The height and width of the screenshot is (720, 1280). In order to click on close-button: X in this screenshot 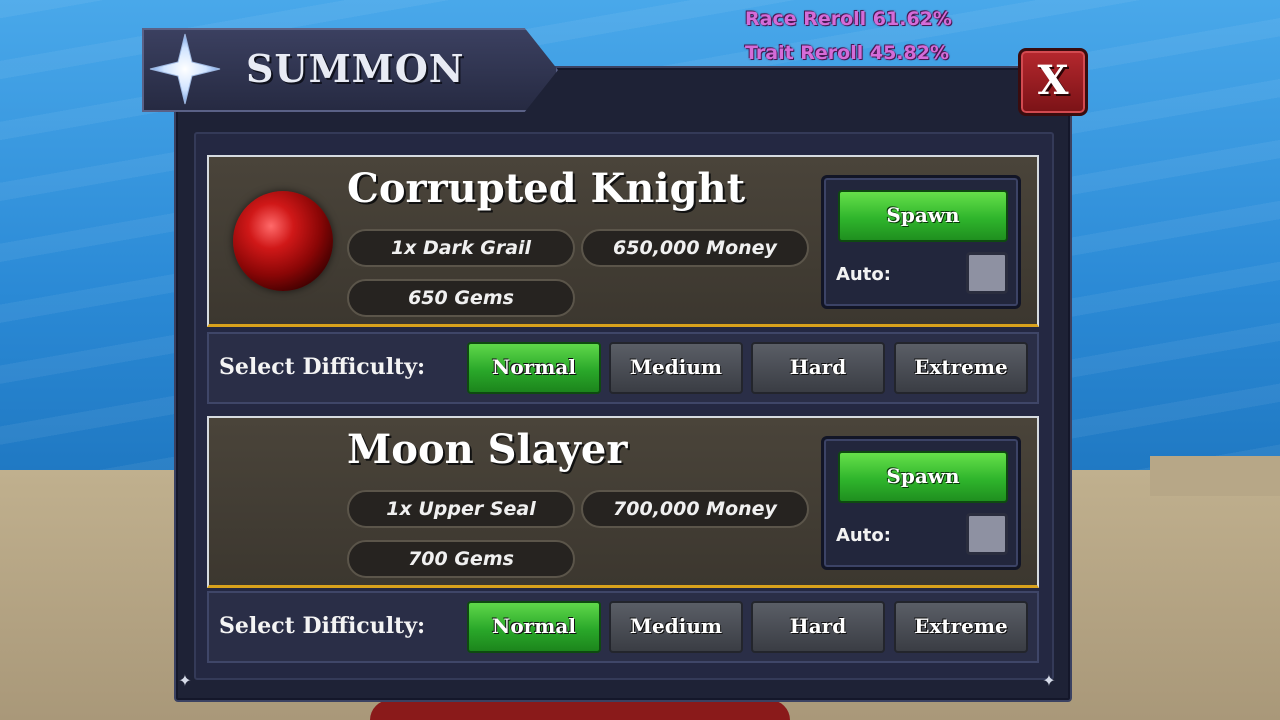, I will do `click(1053, 82)`.